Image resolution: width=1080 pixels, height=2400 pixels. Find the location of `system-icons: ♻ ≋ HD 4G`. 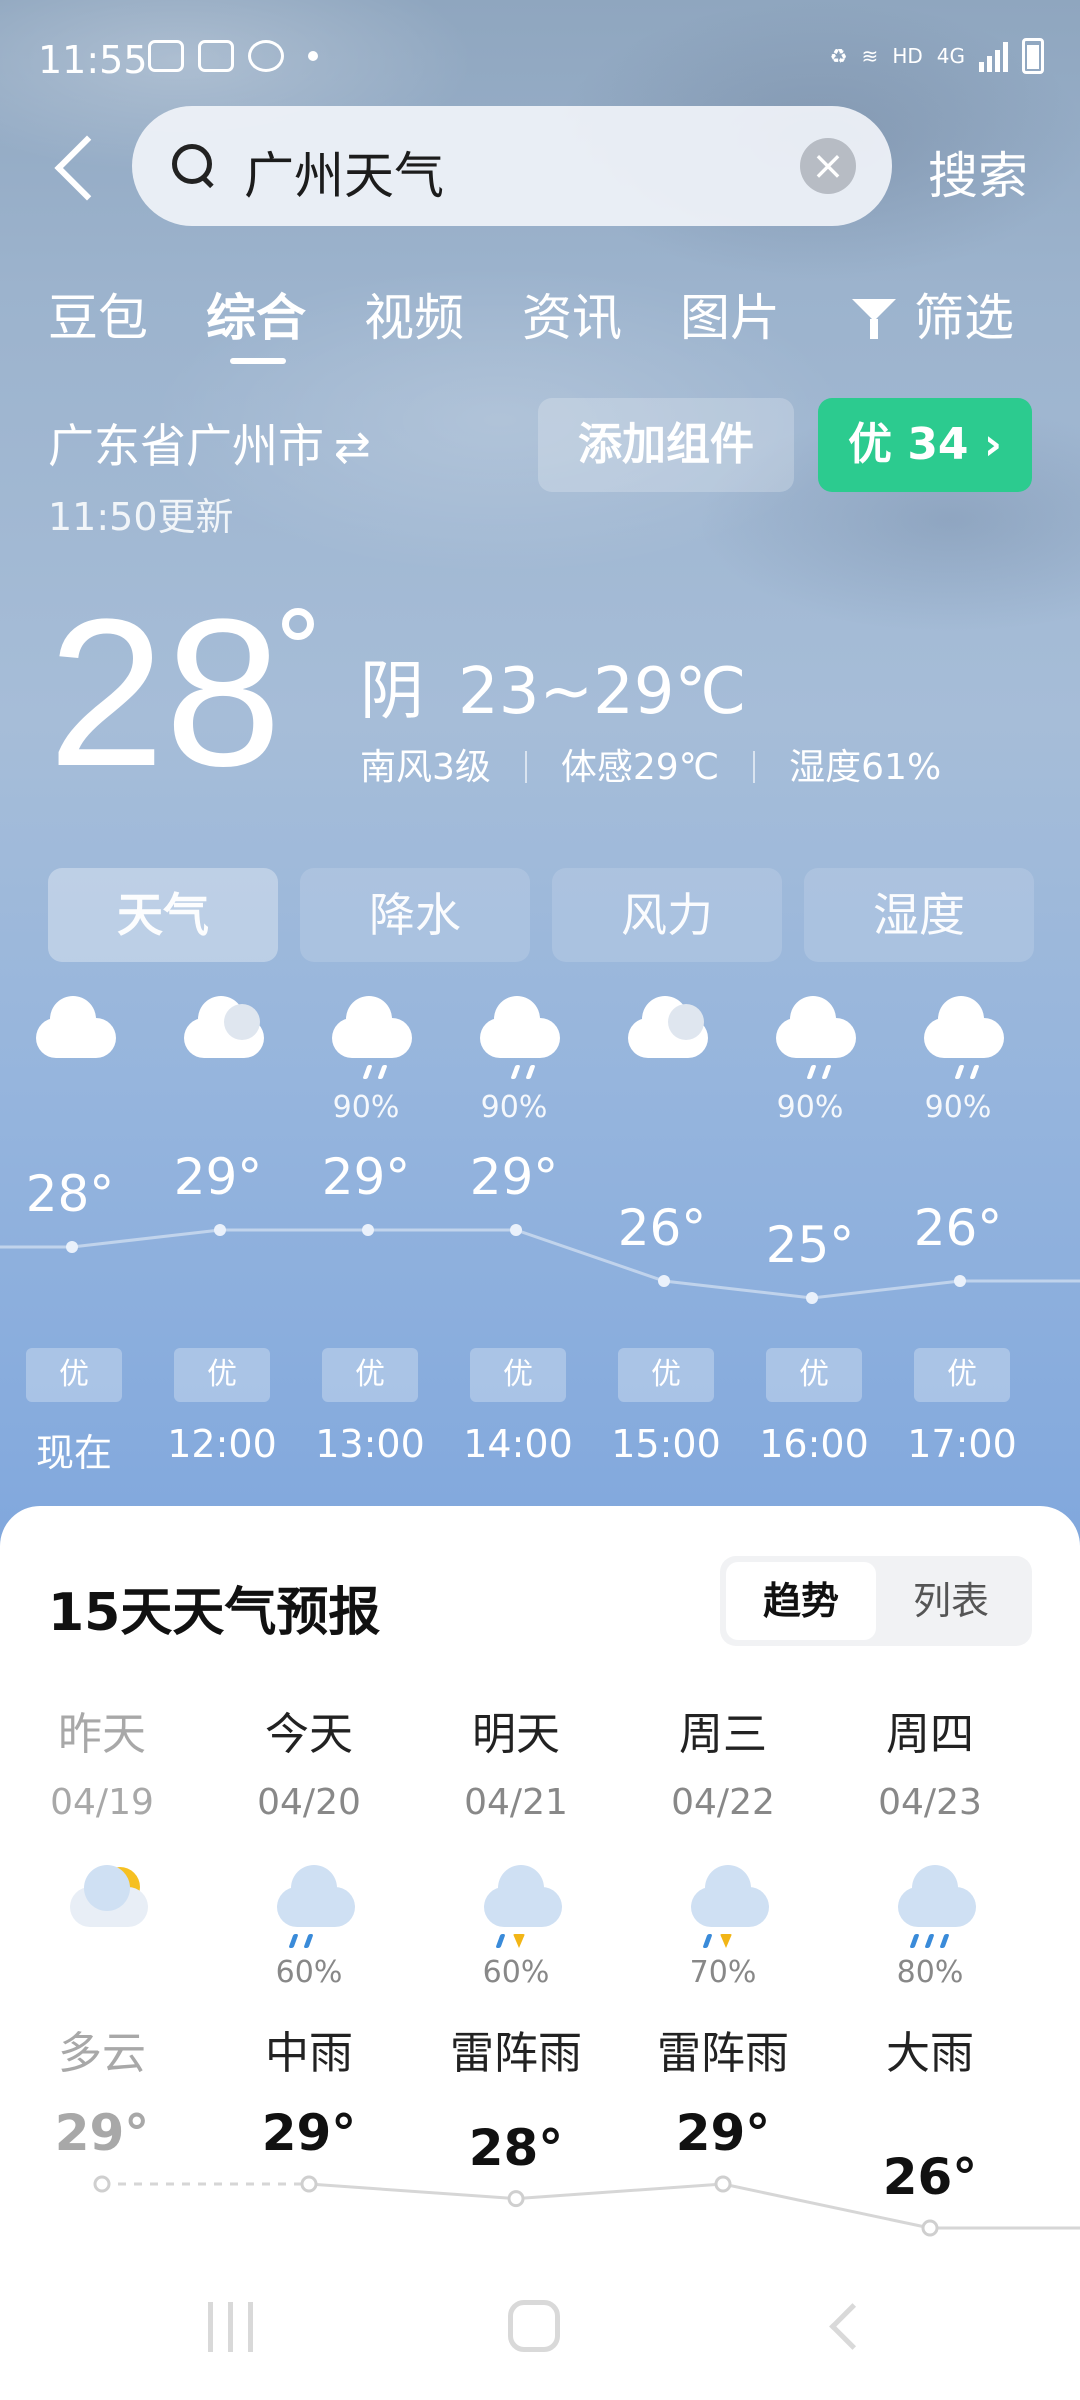

system-icons: ♻ ≋ HD 4G is located at coordinates (937, 56).